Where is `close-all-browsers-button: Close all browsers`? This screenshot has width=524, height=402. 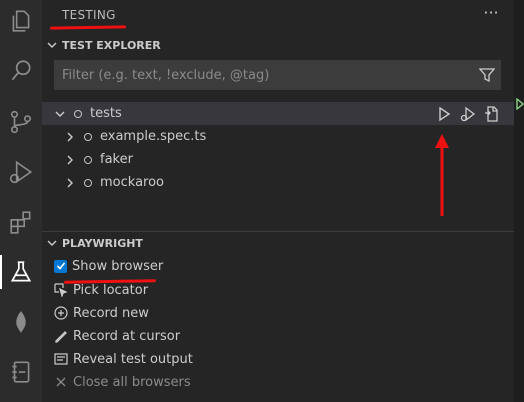 close-all-browsers-button: Close all browsers is located at coordinates (122, 382).